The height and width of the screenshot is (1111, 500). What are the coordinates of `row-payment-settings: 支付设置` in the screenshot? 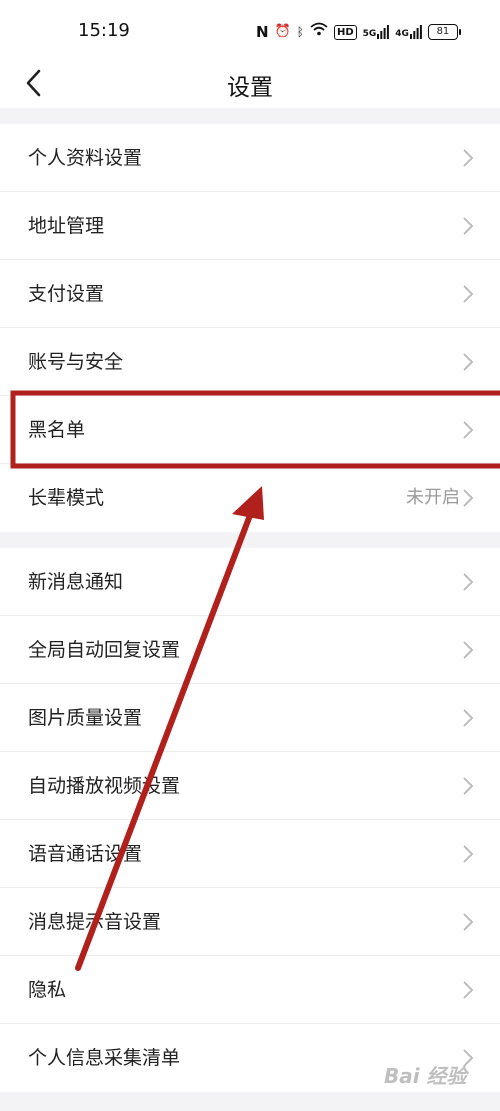 It's located at (250, 294).